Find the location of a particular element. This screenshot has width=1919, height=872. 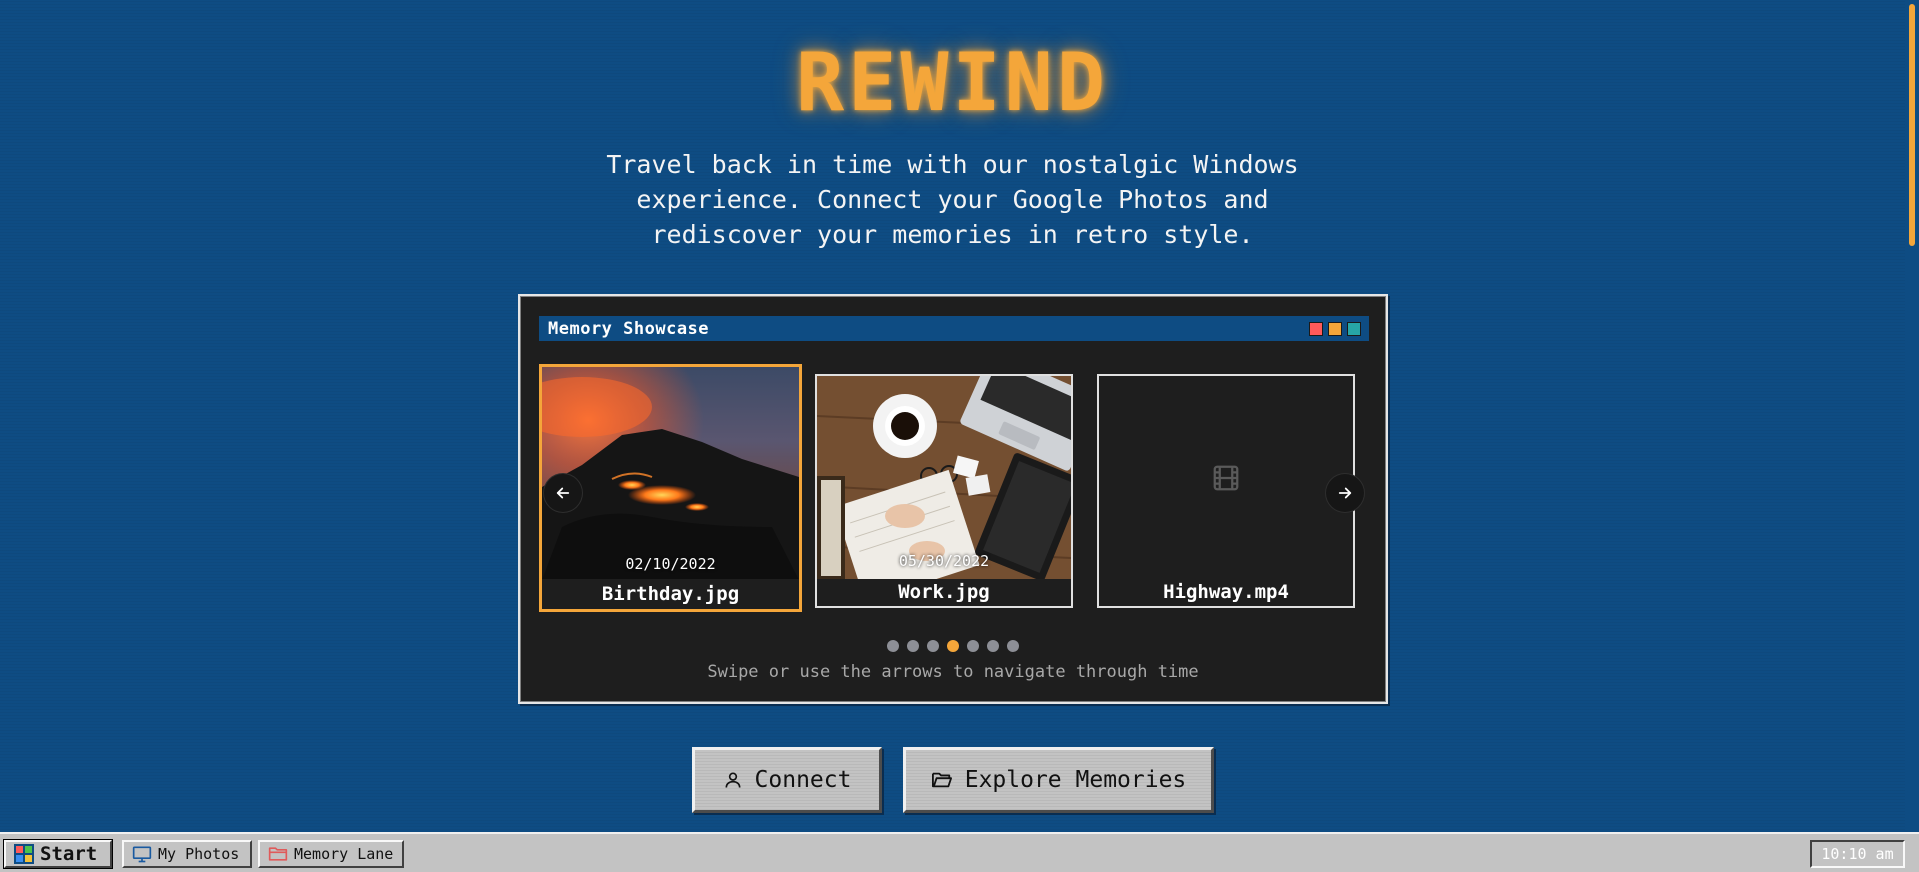

window-controls is located at coordinates (1335, 328).